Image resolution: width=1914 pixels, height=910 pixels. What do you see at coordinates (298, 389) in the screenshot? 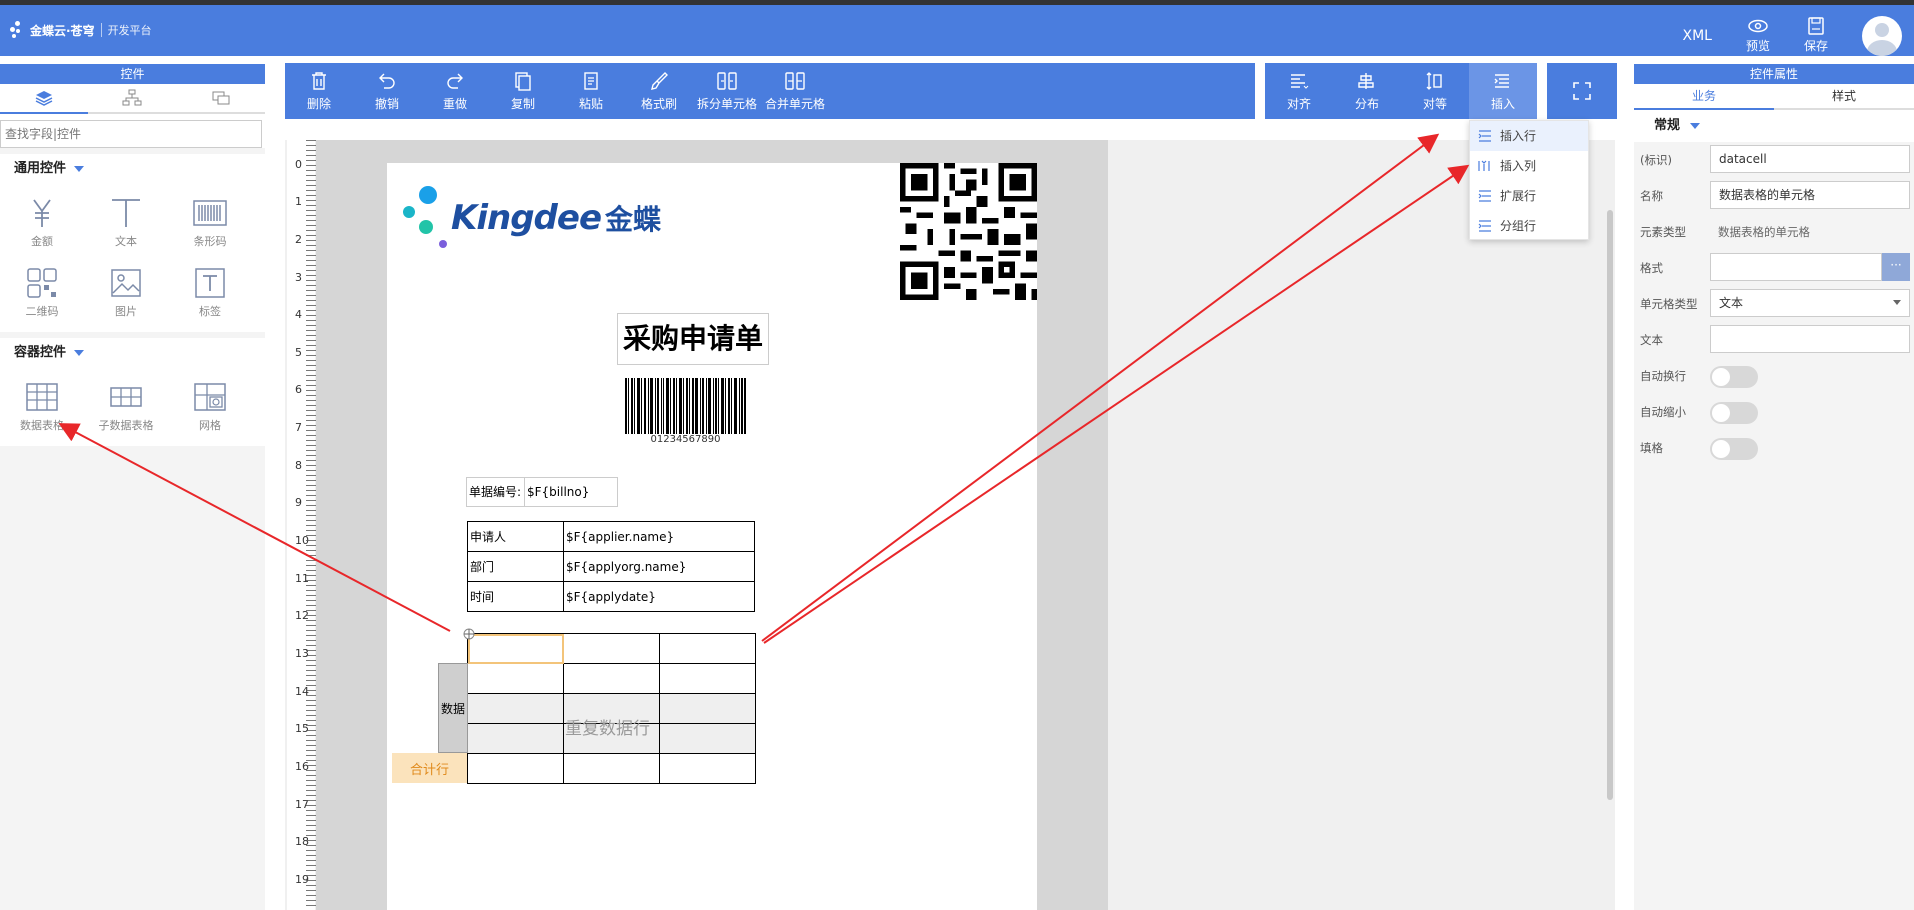
I see `ruler-tick: 6` at bounding box center [298, 389].